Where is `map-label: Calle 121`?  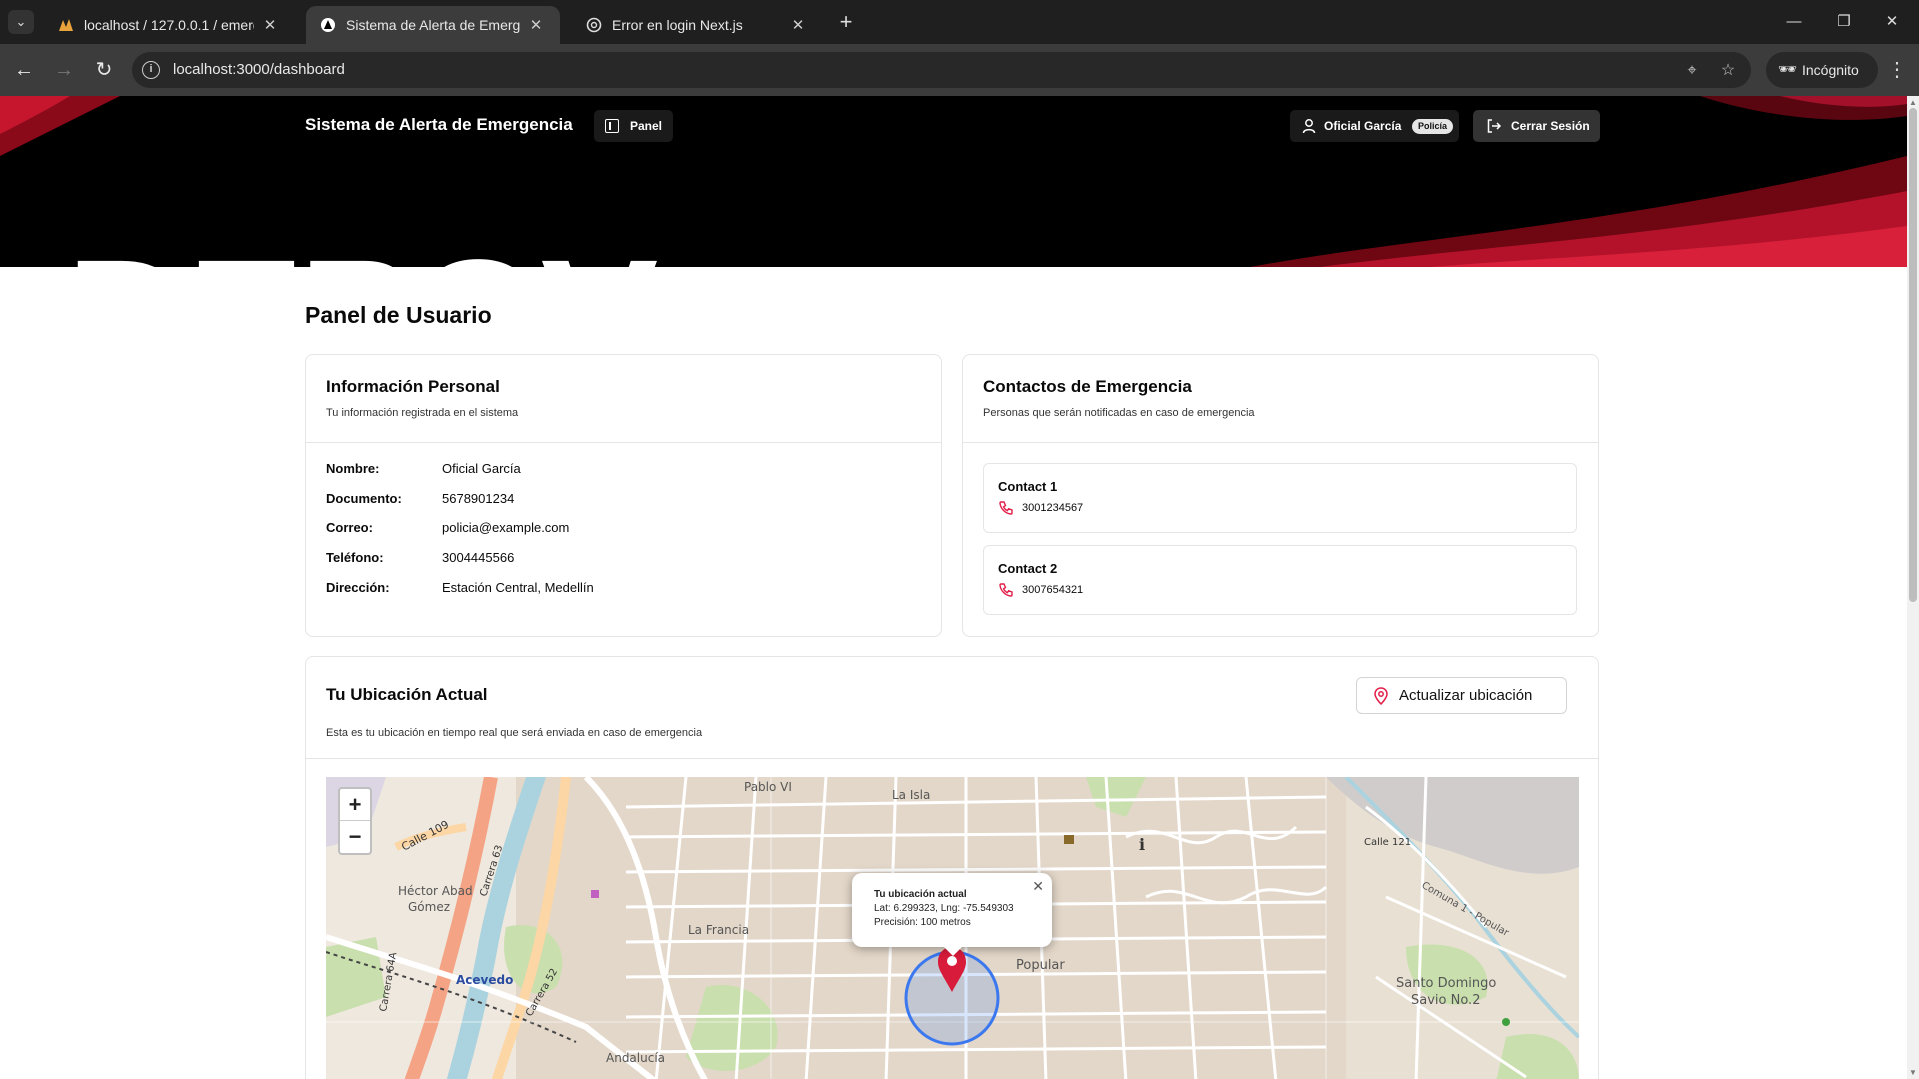 map-label: Calle 121 is located at coordinates (1387, 842).